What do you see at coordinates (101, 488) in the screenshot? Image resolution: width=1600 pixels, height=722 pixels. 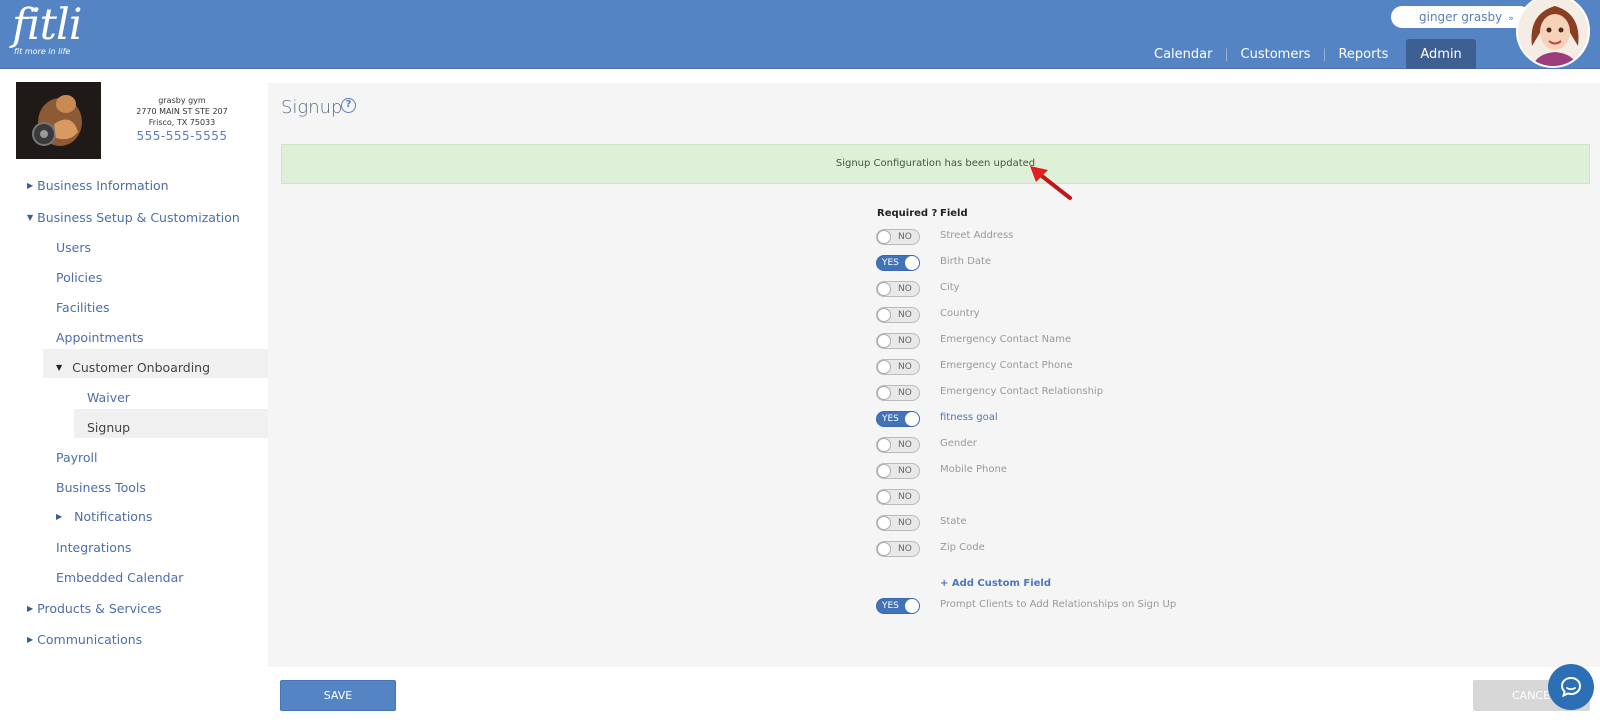 I see `sidebar-item-business-tools: Business Tools` at bounding box center [101, 488].